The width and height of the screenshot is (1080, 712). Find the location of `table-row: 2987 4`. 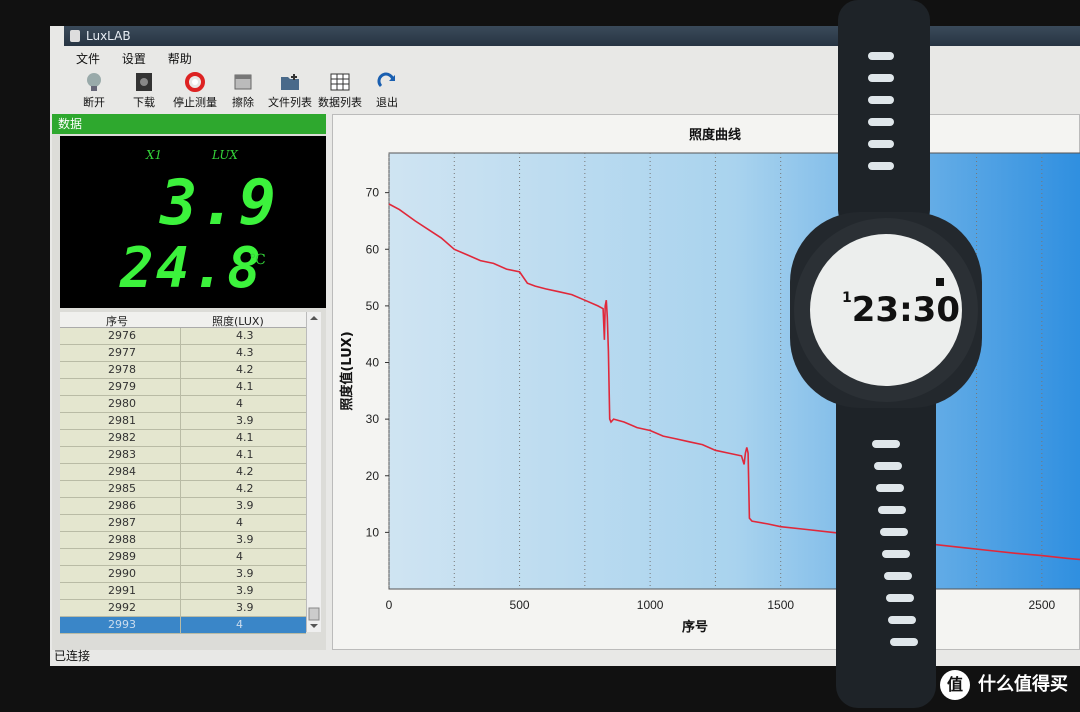

table-row: 2987 4 is located at coordinates (183, 523).